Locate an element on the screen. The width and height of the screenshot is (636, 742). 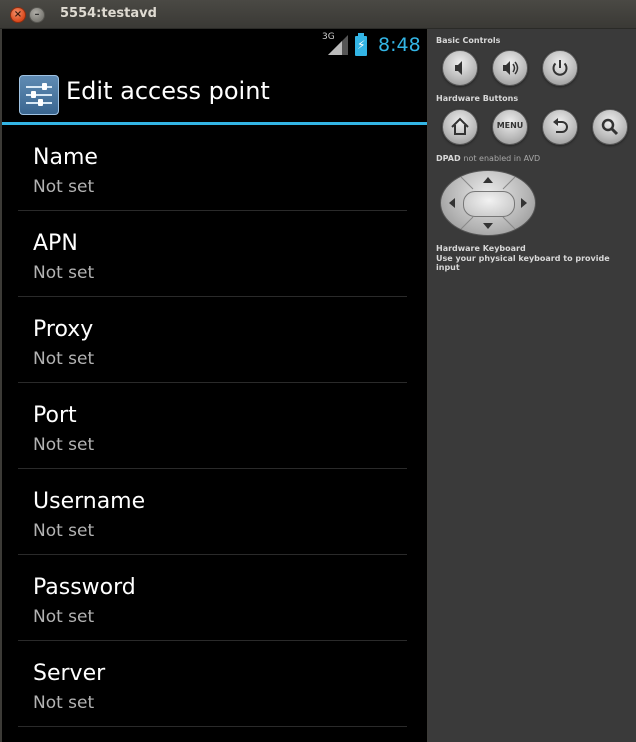
page-title: Edit access point is located at coordinates (168, 91).